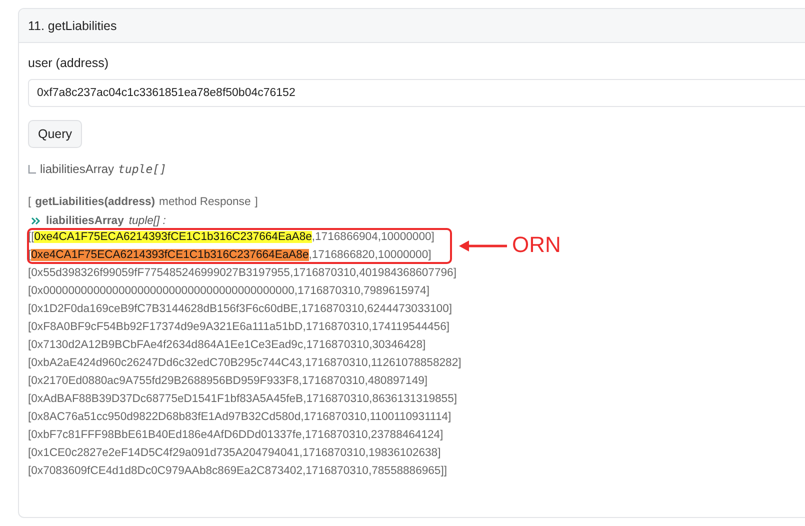 Image resolution: width=805 pixels, height=526 pixels. Describe the element at coordinates (484, 246) in the screenshot. I see `arrow-icon` at that location.